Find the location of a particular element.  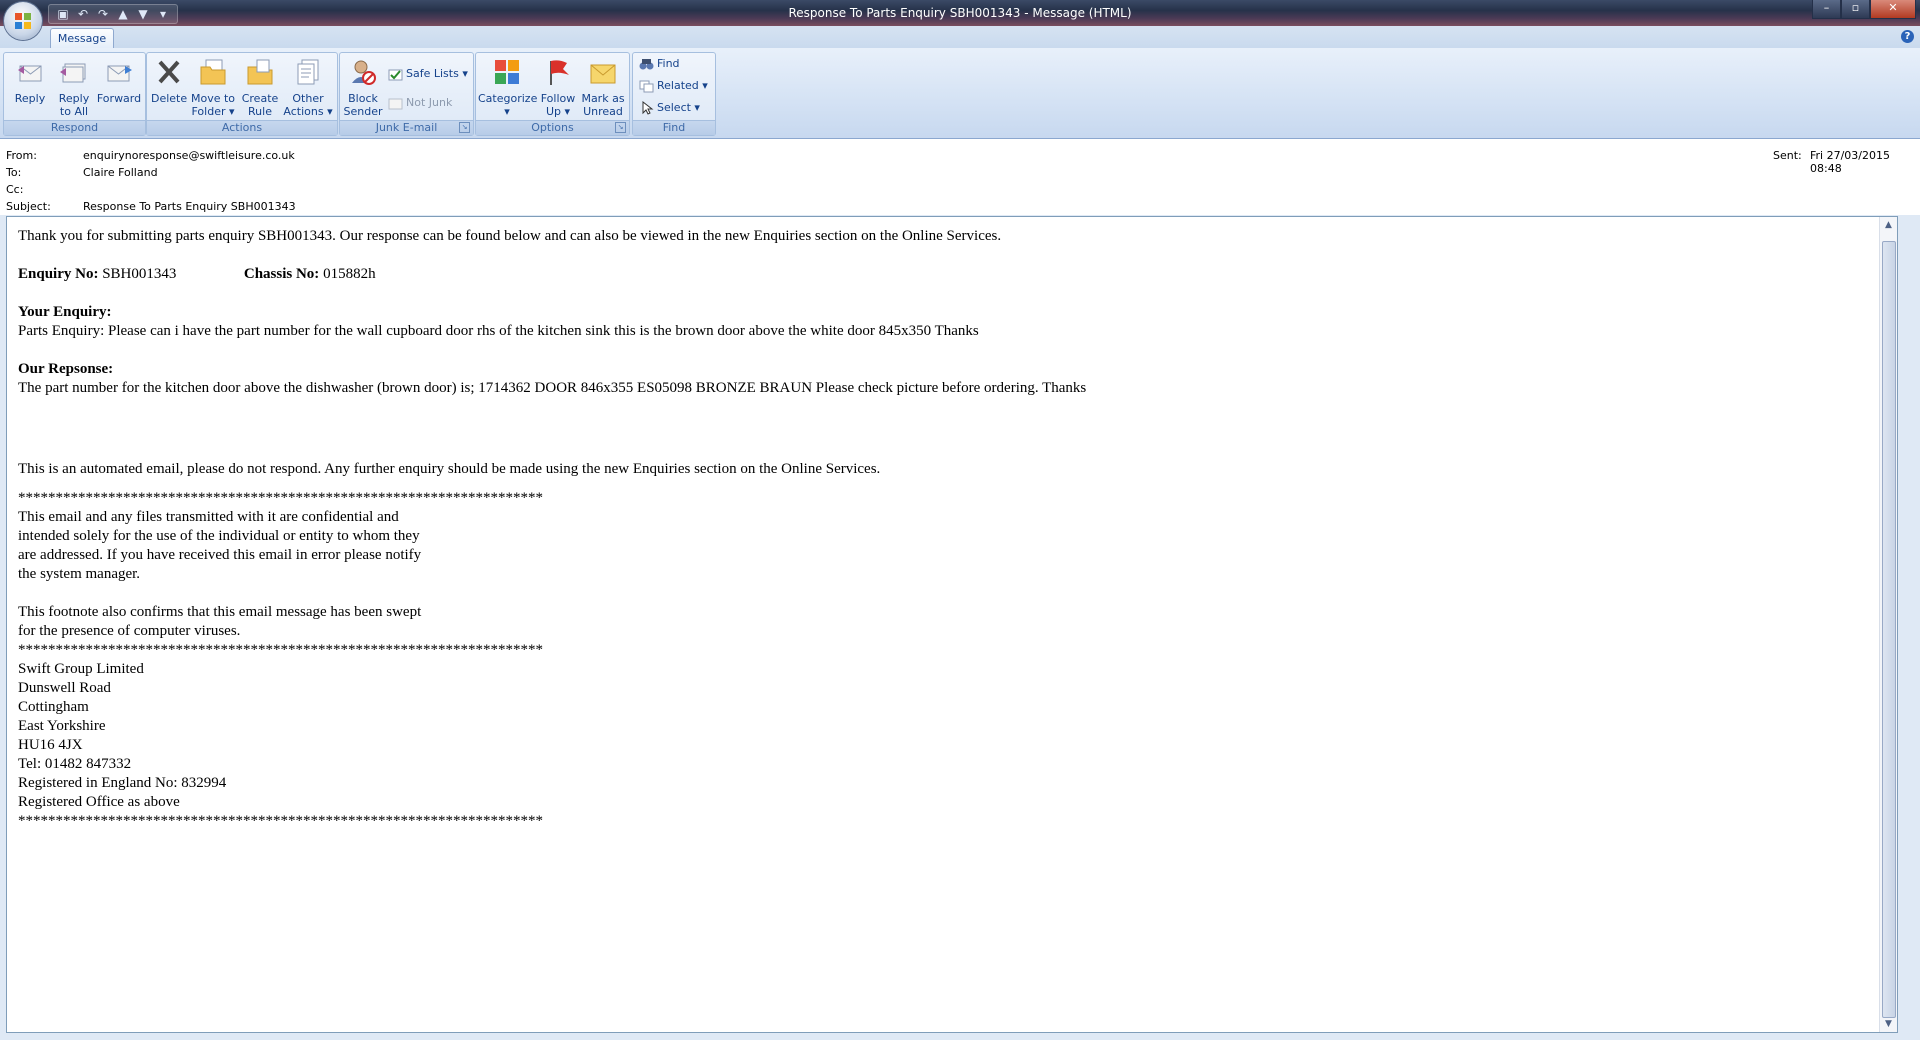

move-to-folder-button: Move to Folder ▾ is located at coordinates (213, 86).